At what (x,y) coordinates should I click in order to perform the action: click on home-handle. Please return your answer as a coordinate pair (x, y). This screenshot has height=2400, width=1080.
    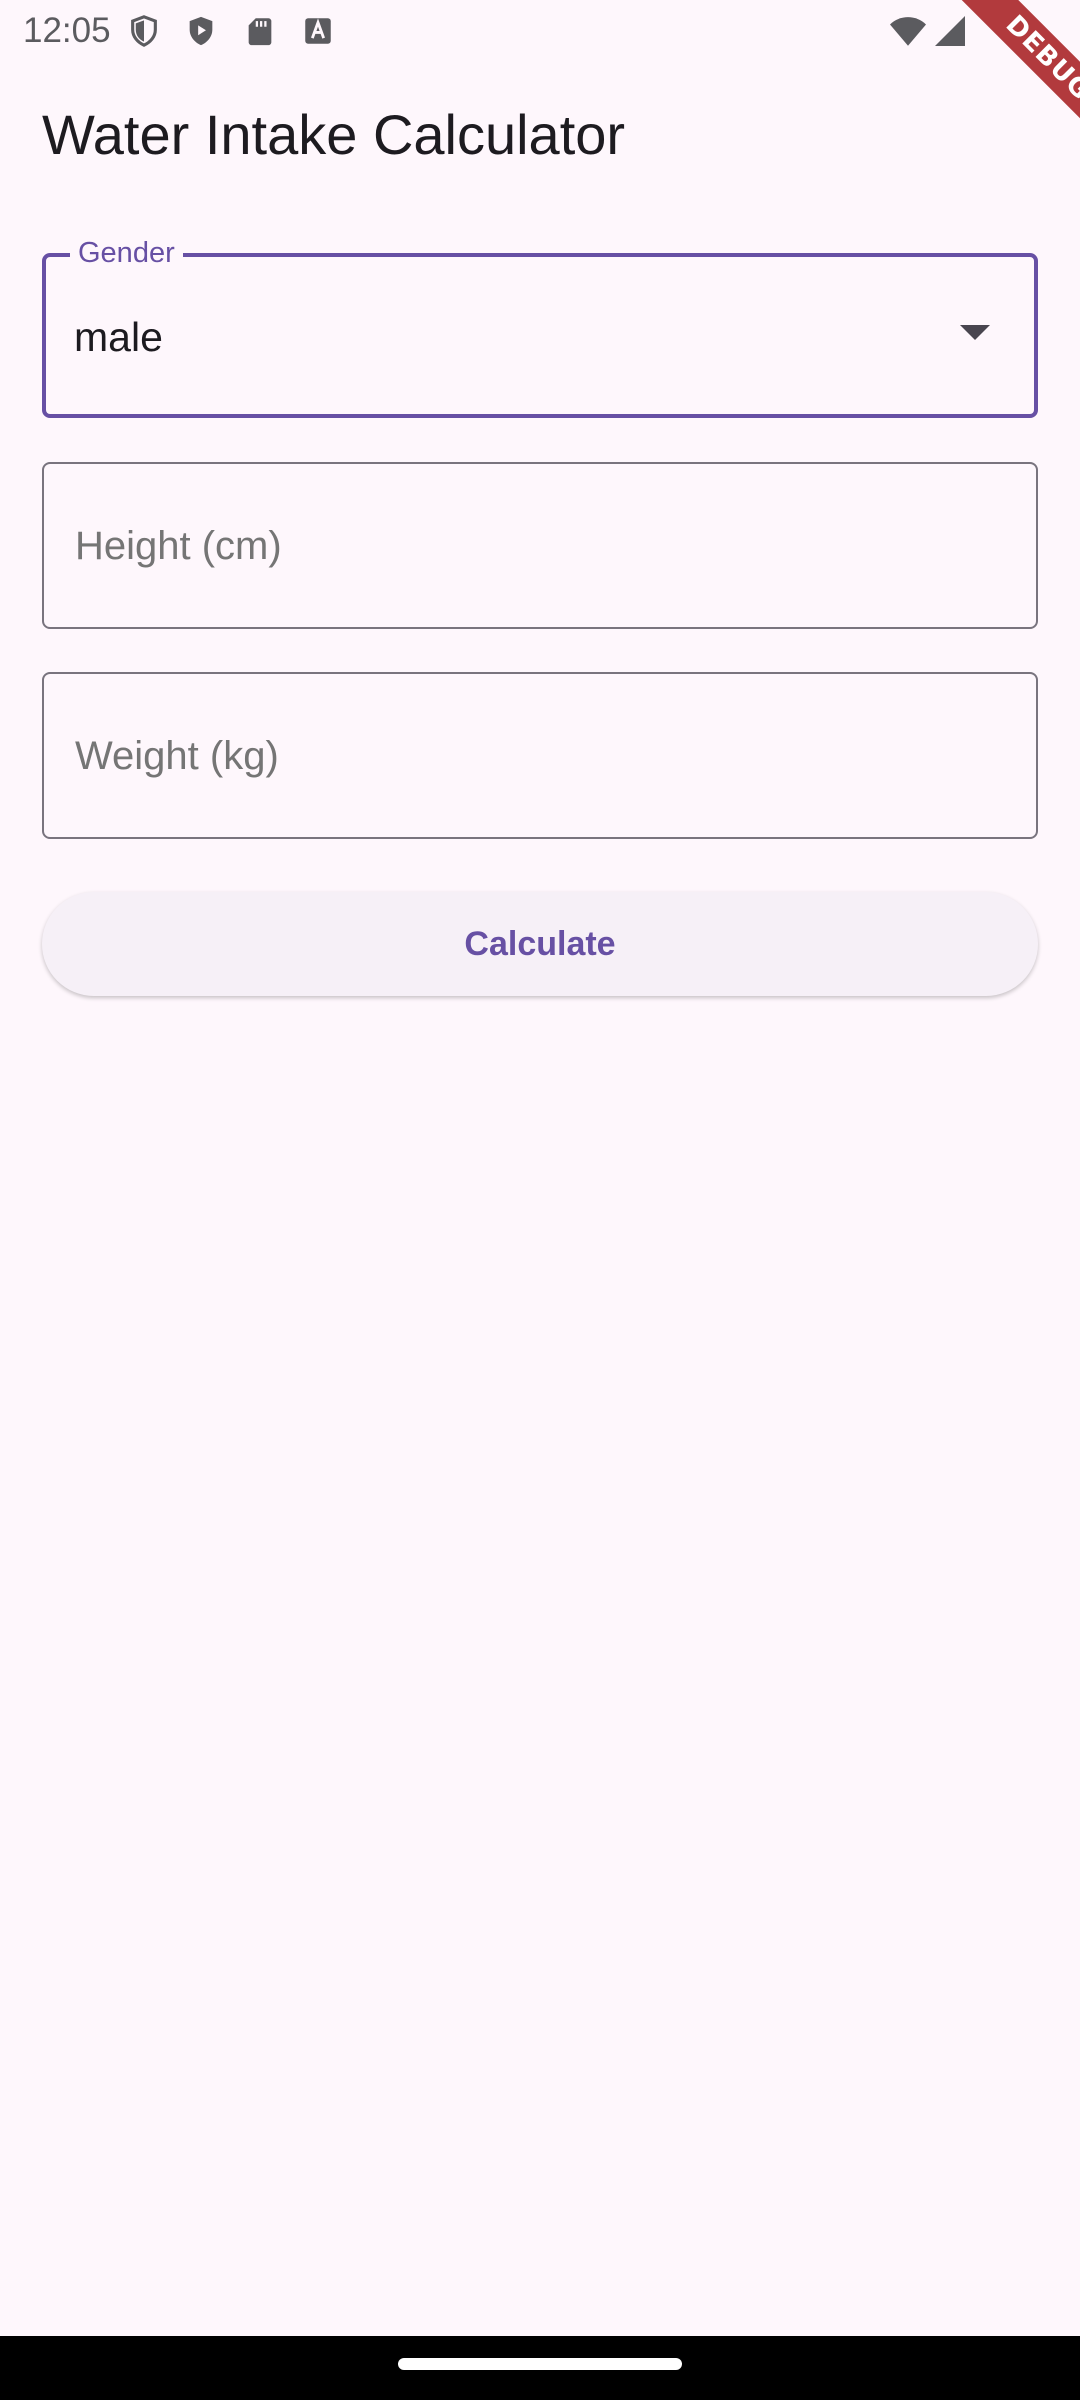
    Looking at the image, I should click on (540, 2364).